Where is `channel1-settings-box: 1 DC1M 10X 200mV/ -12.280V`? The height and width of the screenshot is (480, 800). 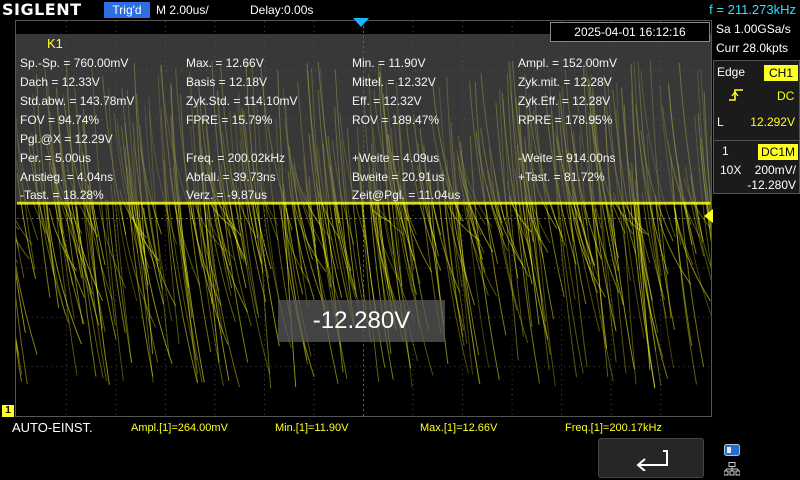
channel1-settings-box: 1 DC1M 10X 200mV/ -12.280V is located at coordinates (756, 167).